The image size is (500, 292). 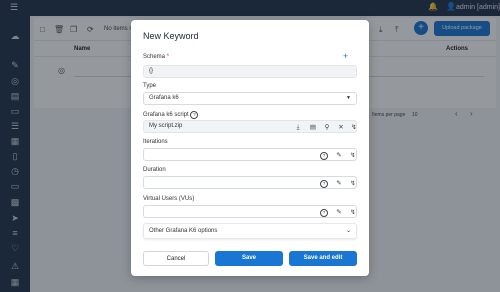 What do you see at coordinates (298, 127) in the screenshot?
I see `download-icon: ⤓` at bounding box center [298, 127].